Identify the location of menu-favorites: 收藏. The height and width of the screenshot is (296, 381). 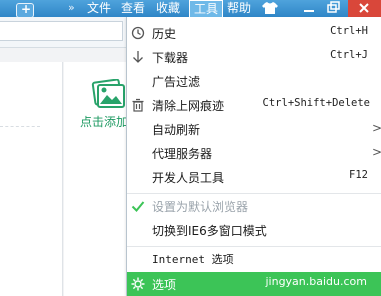
(168, 8).